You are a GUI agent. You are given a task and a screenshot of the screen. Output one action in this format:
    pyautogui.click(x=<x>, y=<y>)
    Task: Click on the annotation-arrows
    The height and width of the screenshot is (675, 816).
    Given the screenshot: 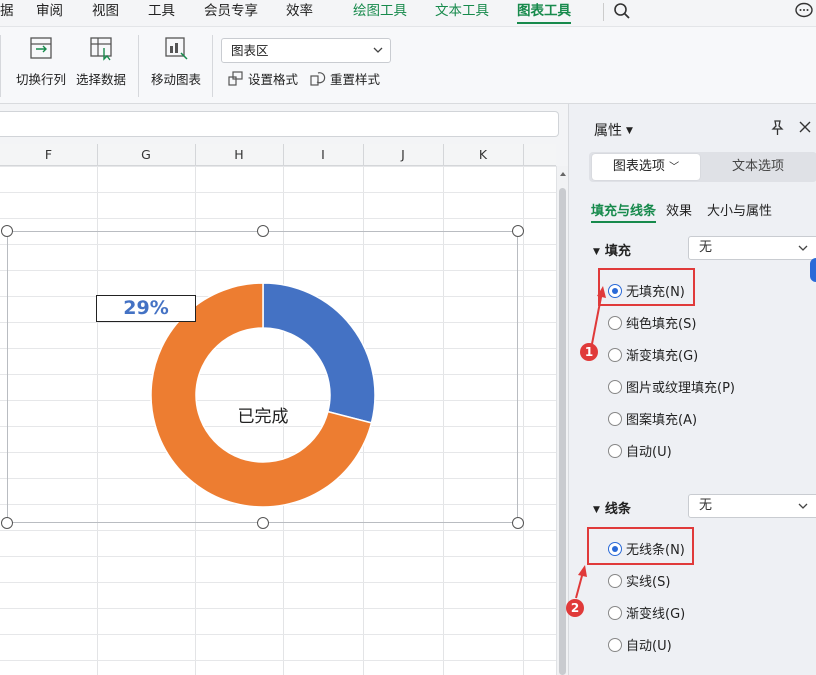 What is the action you would take?
    pyautogui.click(x=590, y=442)
    